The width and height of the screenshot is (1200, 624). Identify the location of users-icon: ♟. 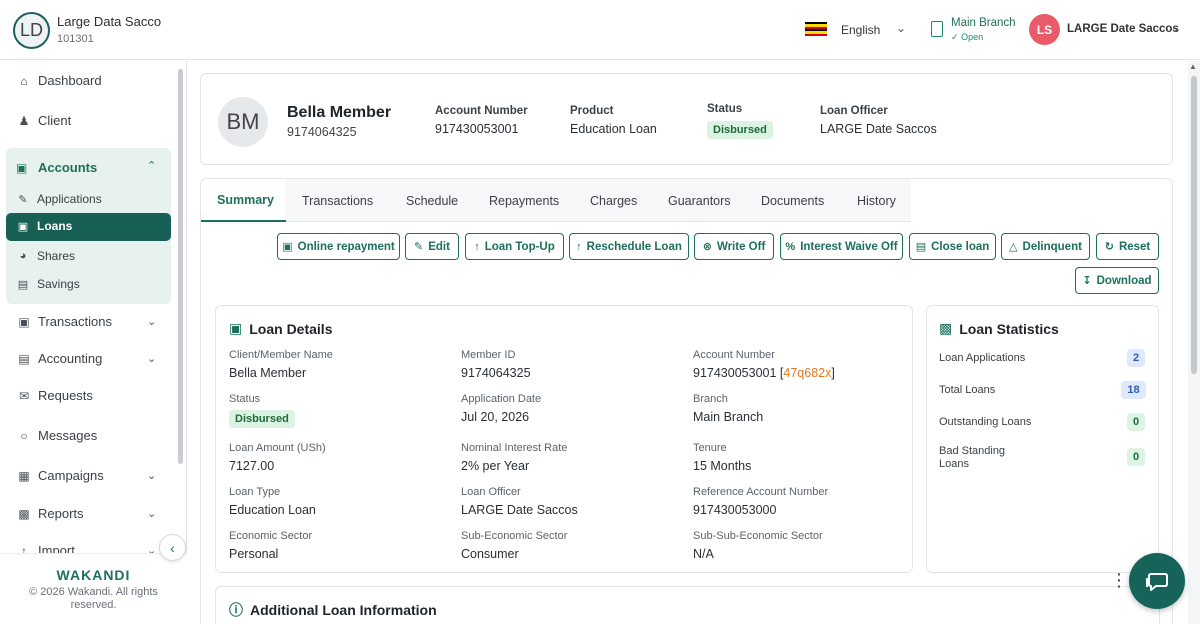
(24, 120).